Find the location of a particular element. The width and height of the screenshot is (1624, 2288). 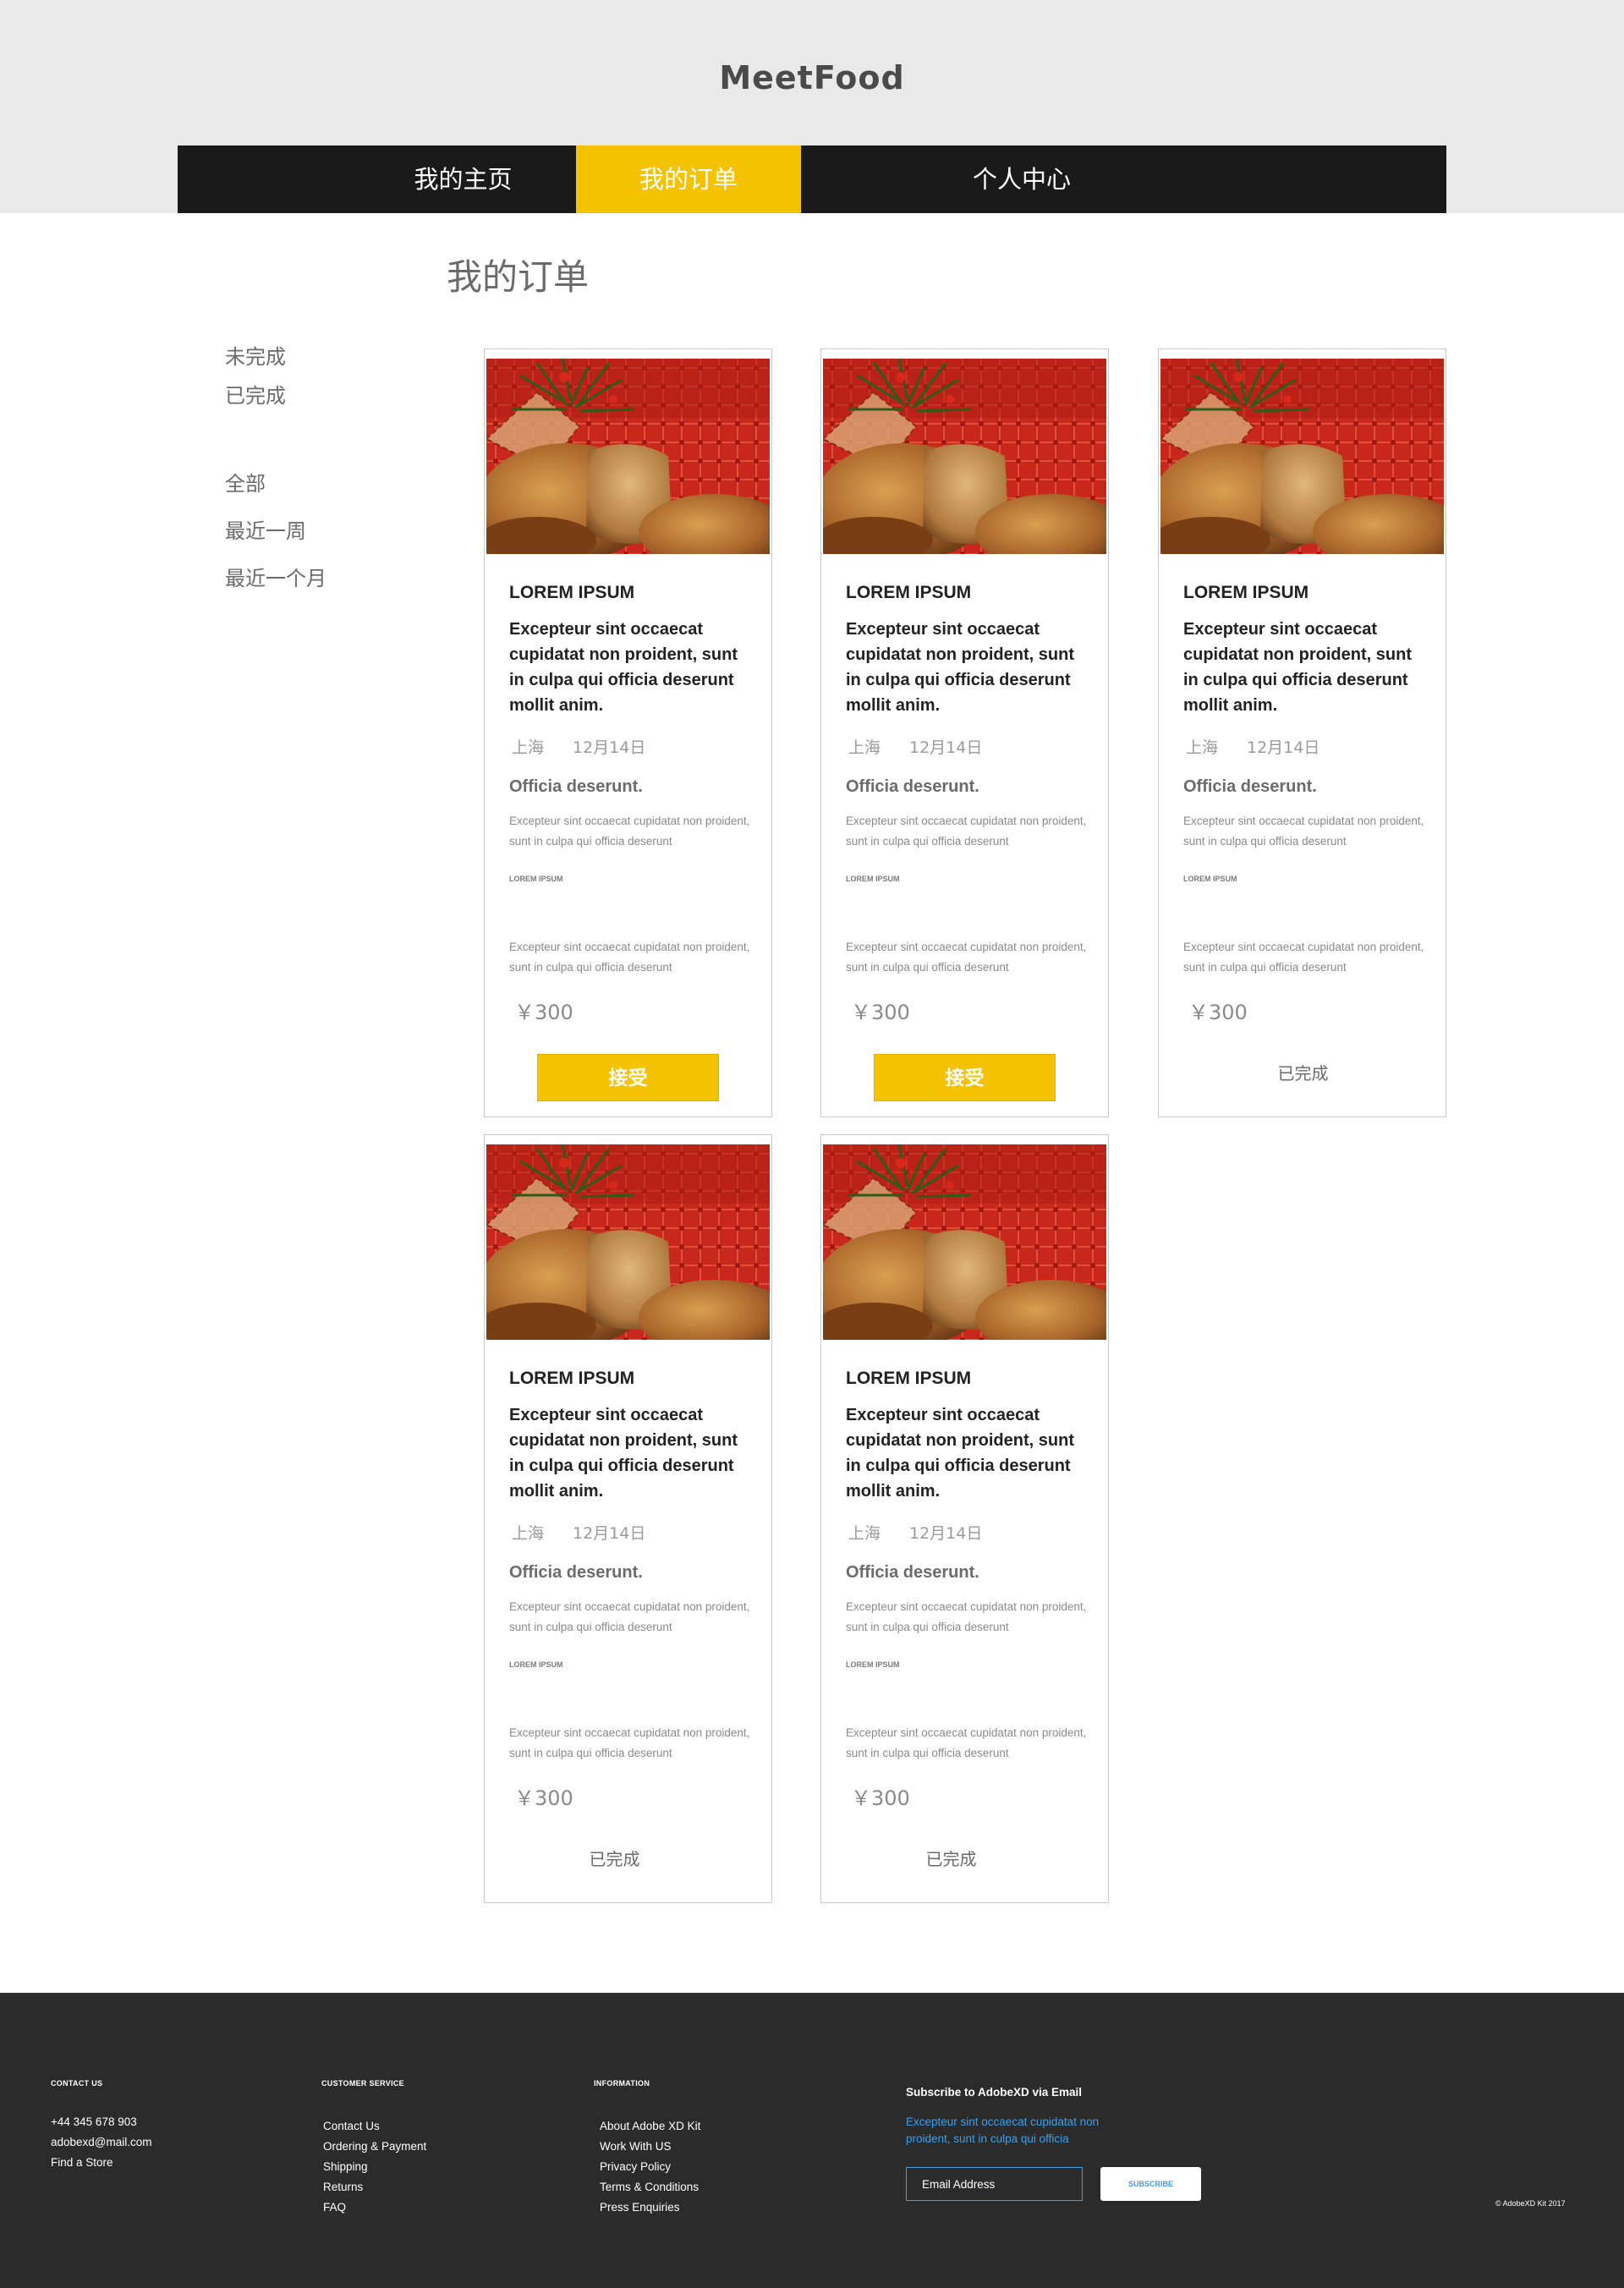

footer-info-title: INFORMATION is located at coordinates (622, 2083).